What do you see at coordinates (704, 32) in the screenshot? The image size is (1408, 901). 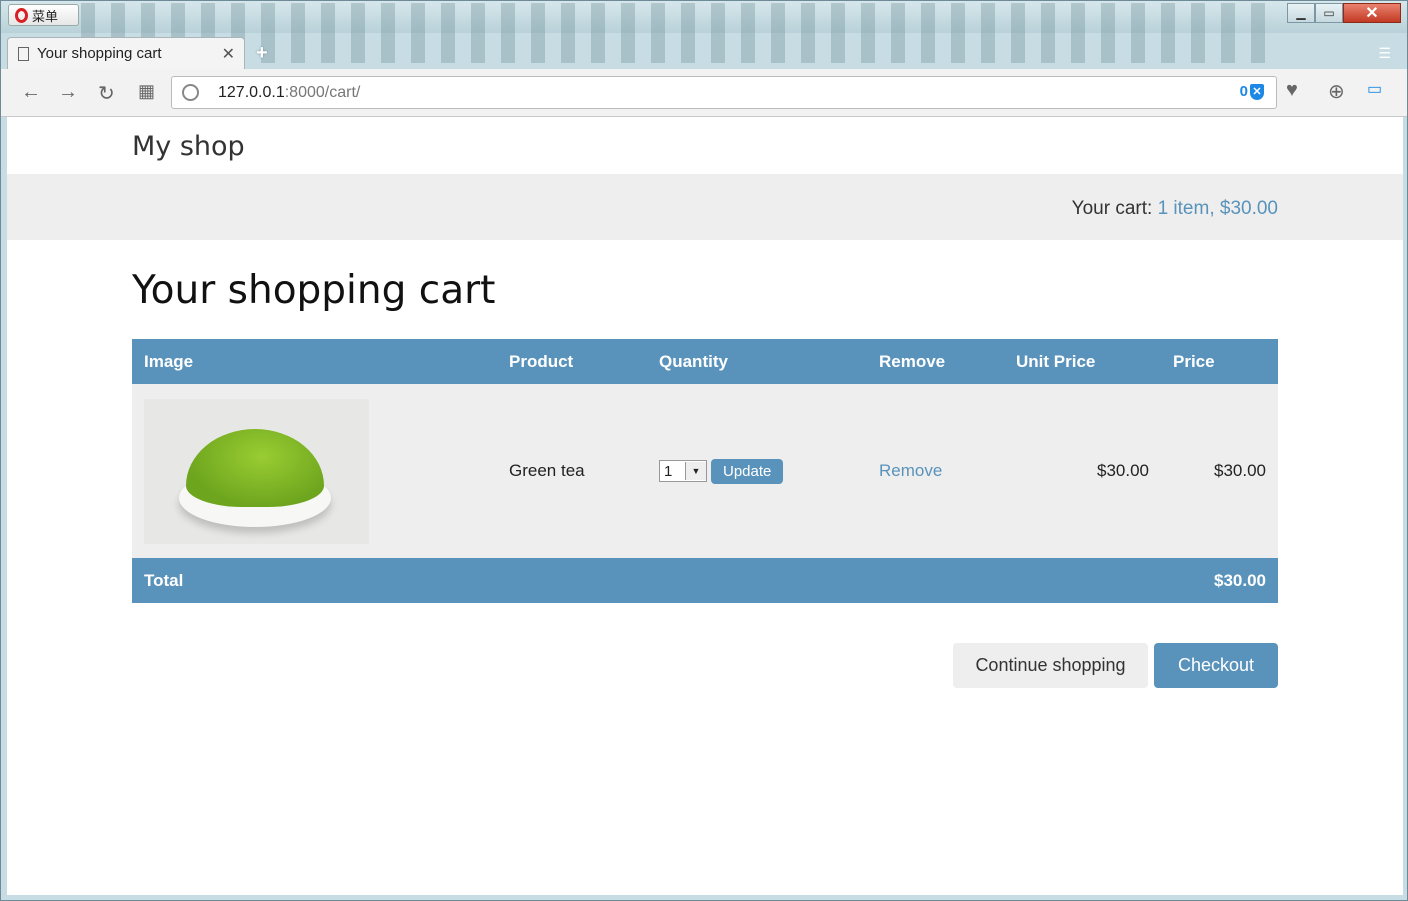 I see `title-bar: 菜单 ▁ ▭ ✕` at bounding box center [704, 32].